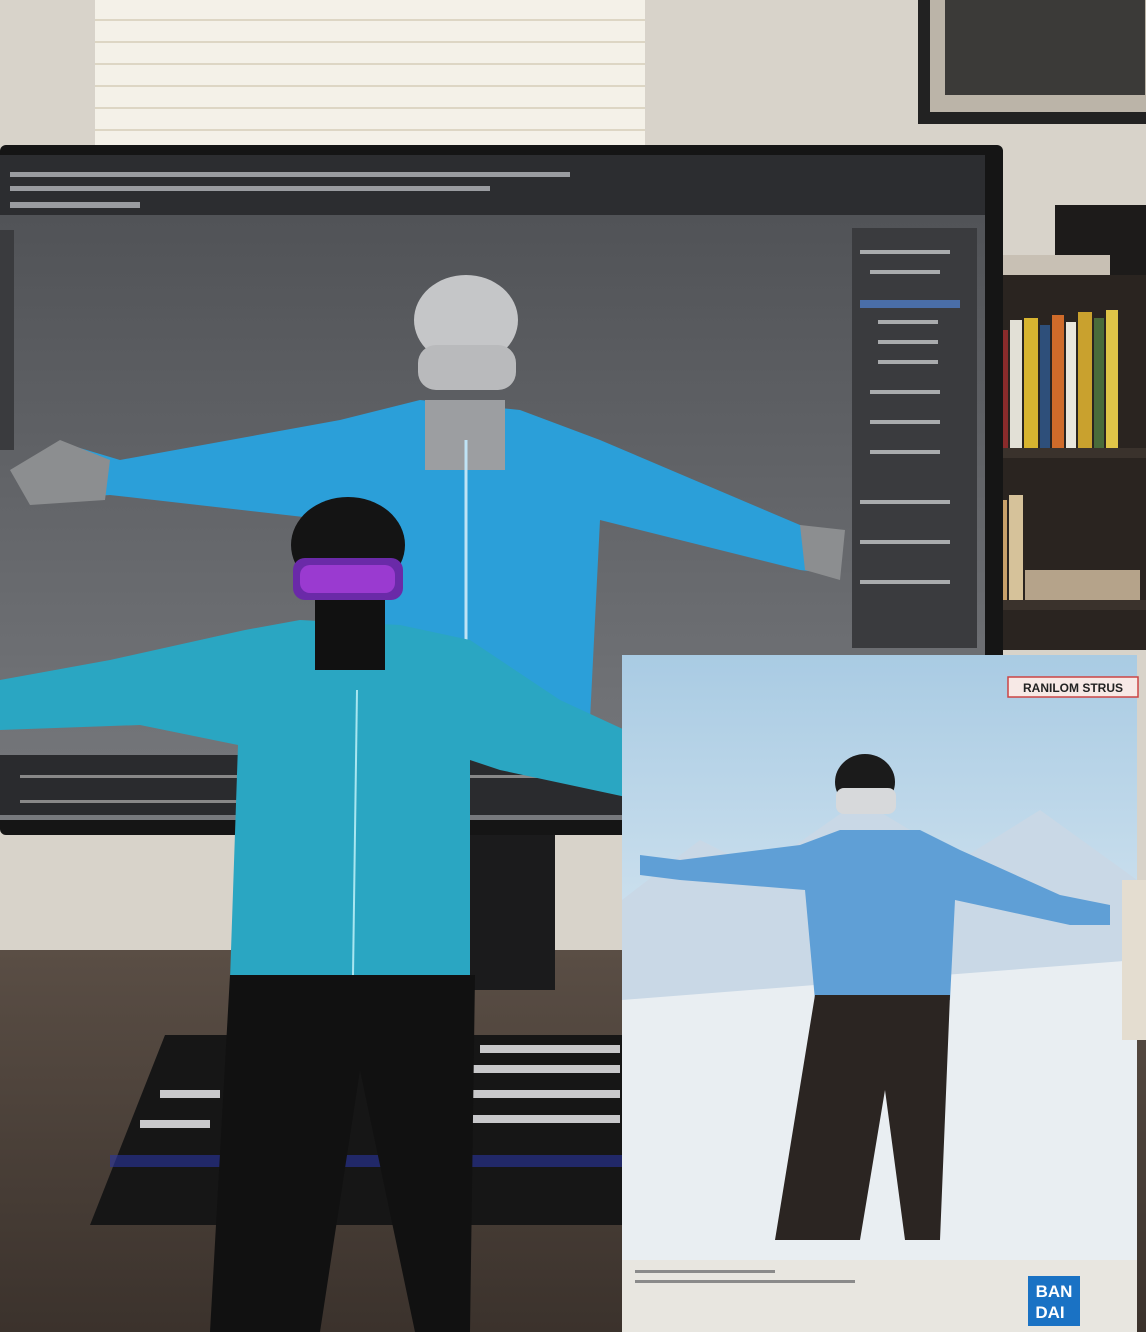  I want to click on bandai-logo: BAN DAI, so click(1054, 1301).